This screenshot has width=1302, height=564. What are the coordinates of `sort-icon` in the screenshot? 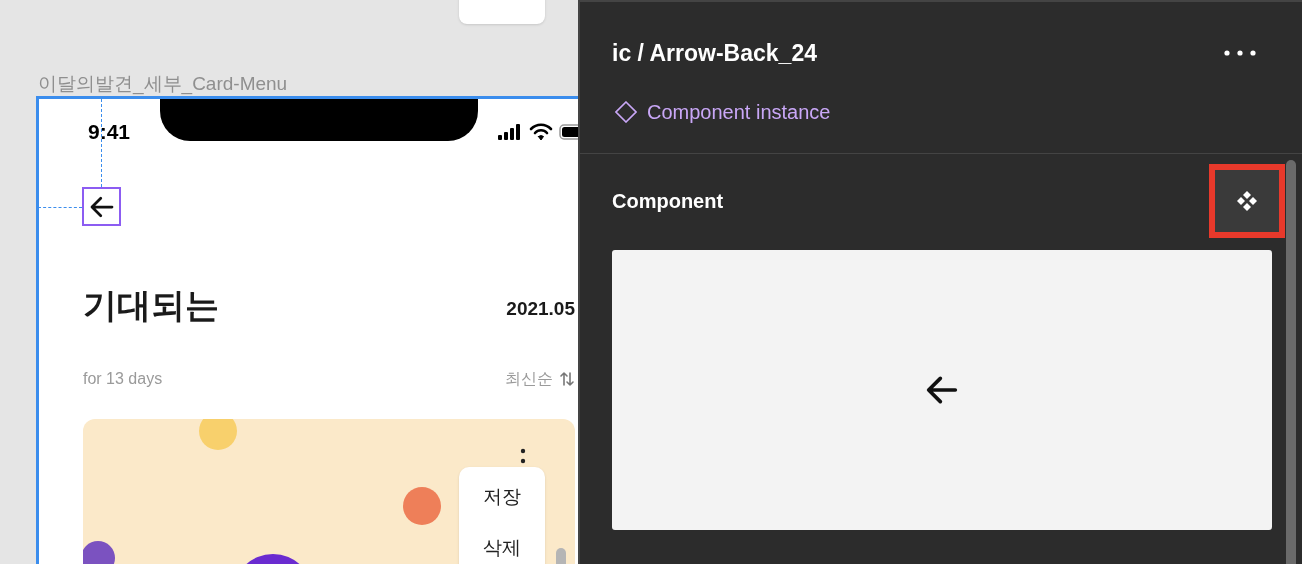 It's located at (567, 379).